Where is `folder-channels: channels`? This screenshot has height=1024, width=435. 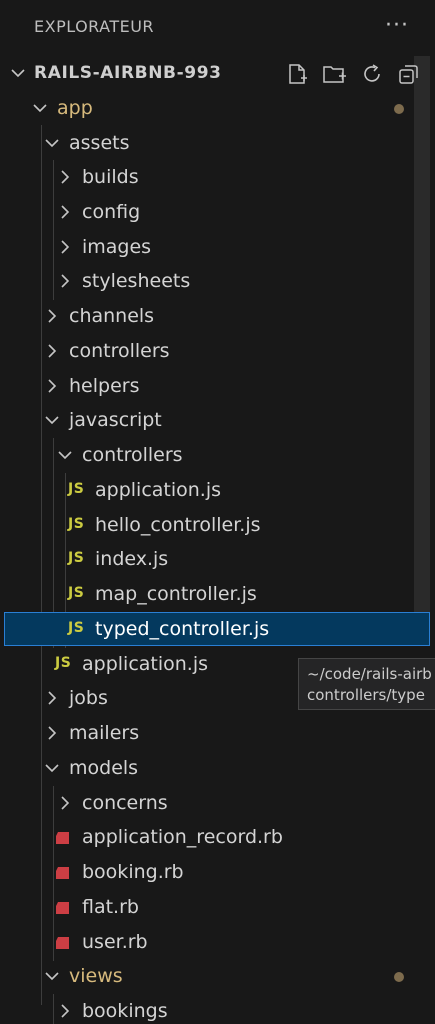
folder-channels: channels is located at coordinates (217, 316).